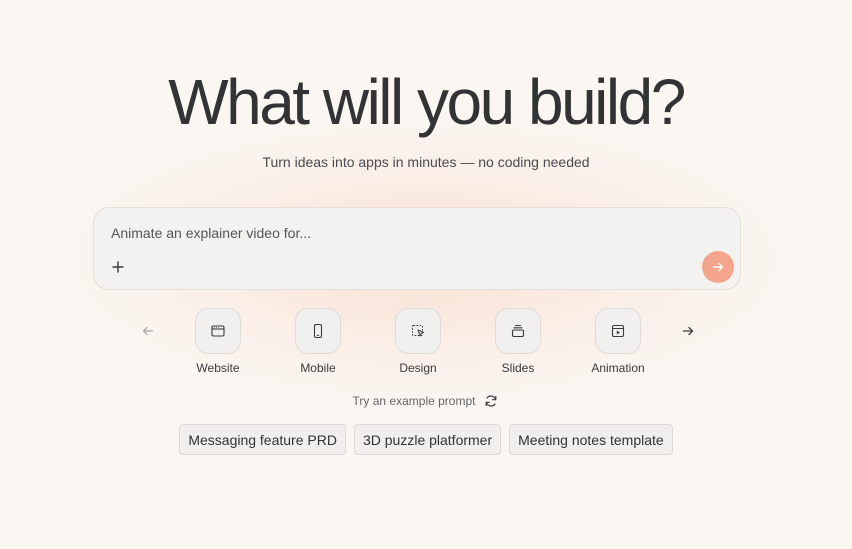 Image resolution: width=852 pixels, height=549 pixels. Describe the element at coordinates (262, 439) in the screenshot. I see `example-chip-messaging-prd: Messaging feature PRD` at that location.